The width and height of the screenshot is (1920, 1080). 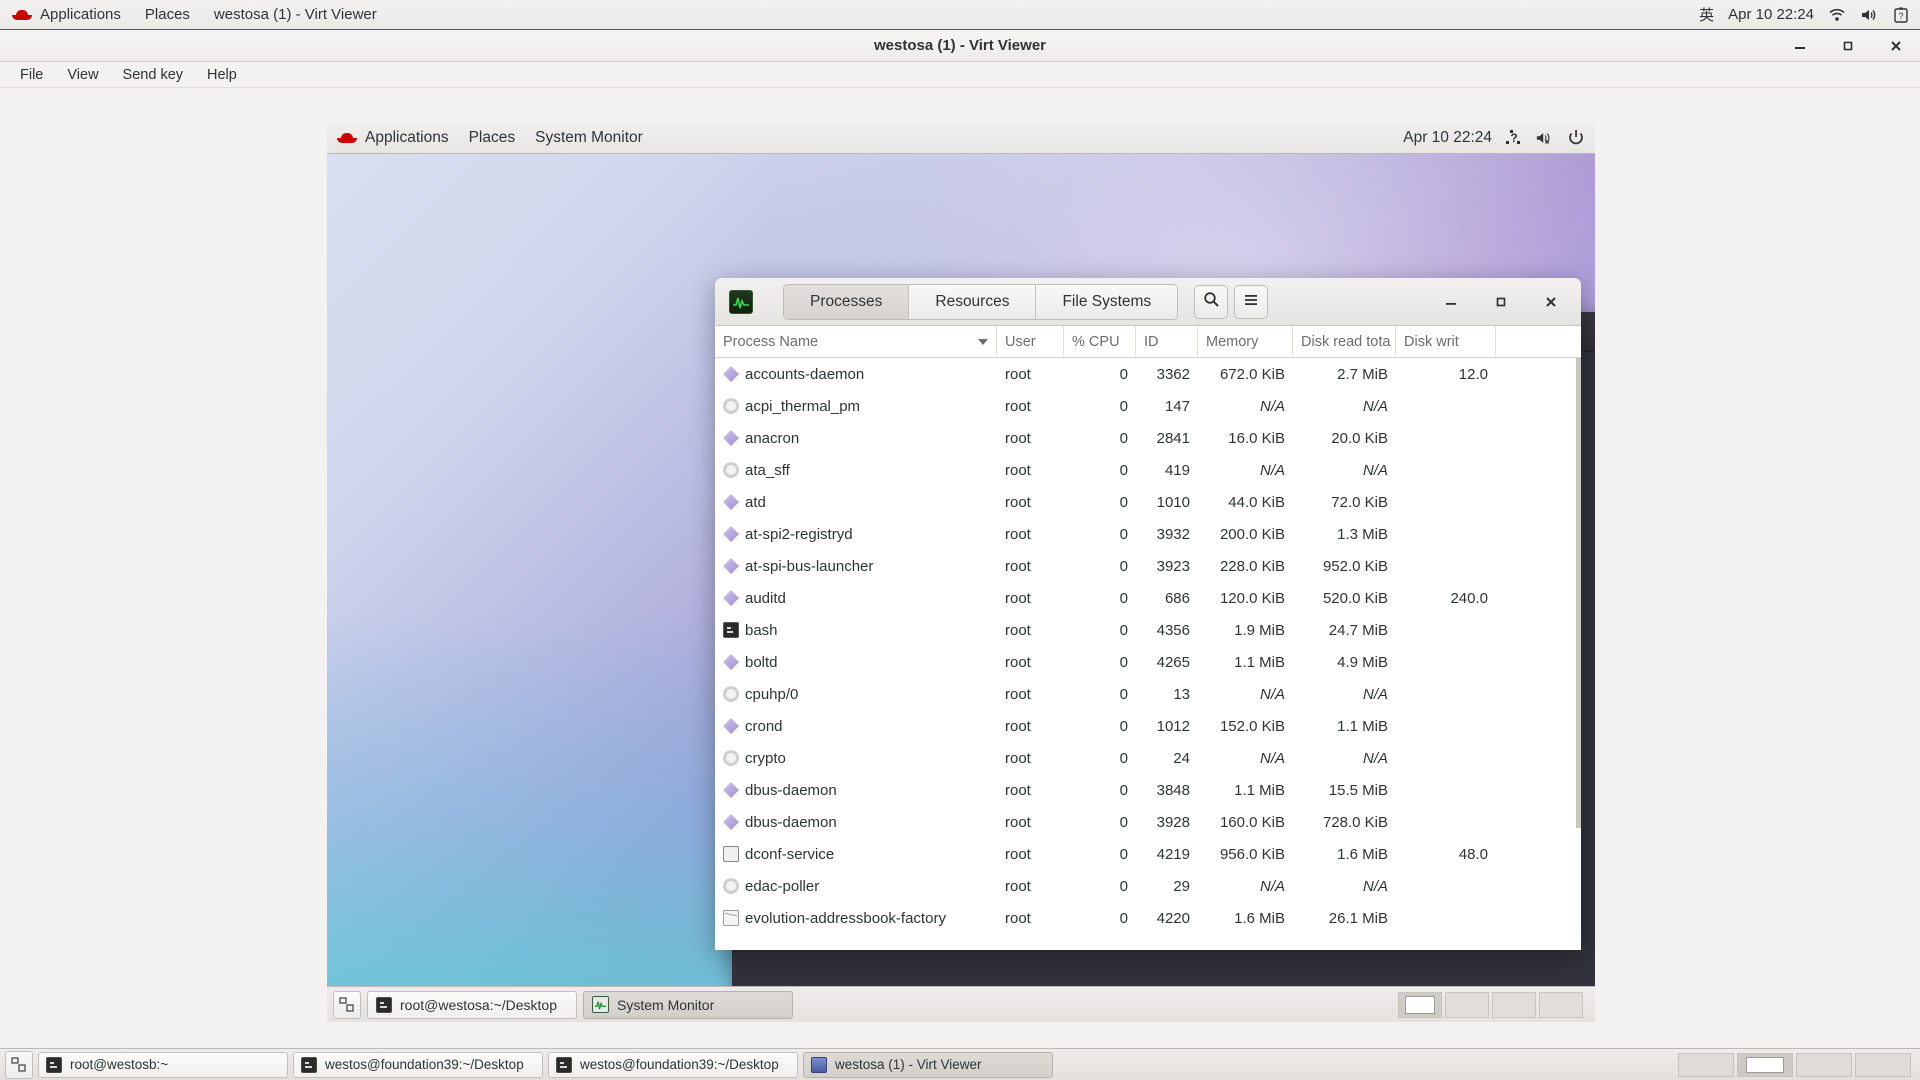 I want to click on column-header-disk-read: Disk read tota, so click(x=1344, y=341).